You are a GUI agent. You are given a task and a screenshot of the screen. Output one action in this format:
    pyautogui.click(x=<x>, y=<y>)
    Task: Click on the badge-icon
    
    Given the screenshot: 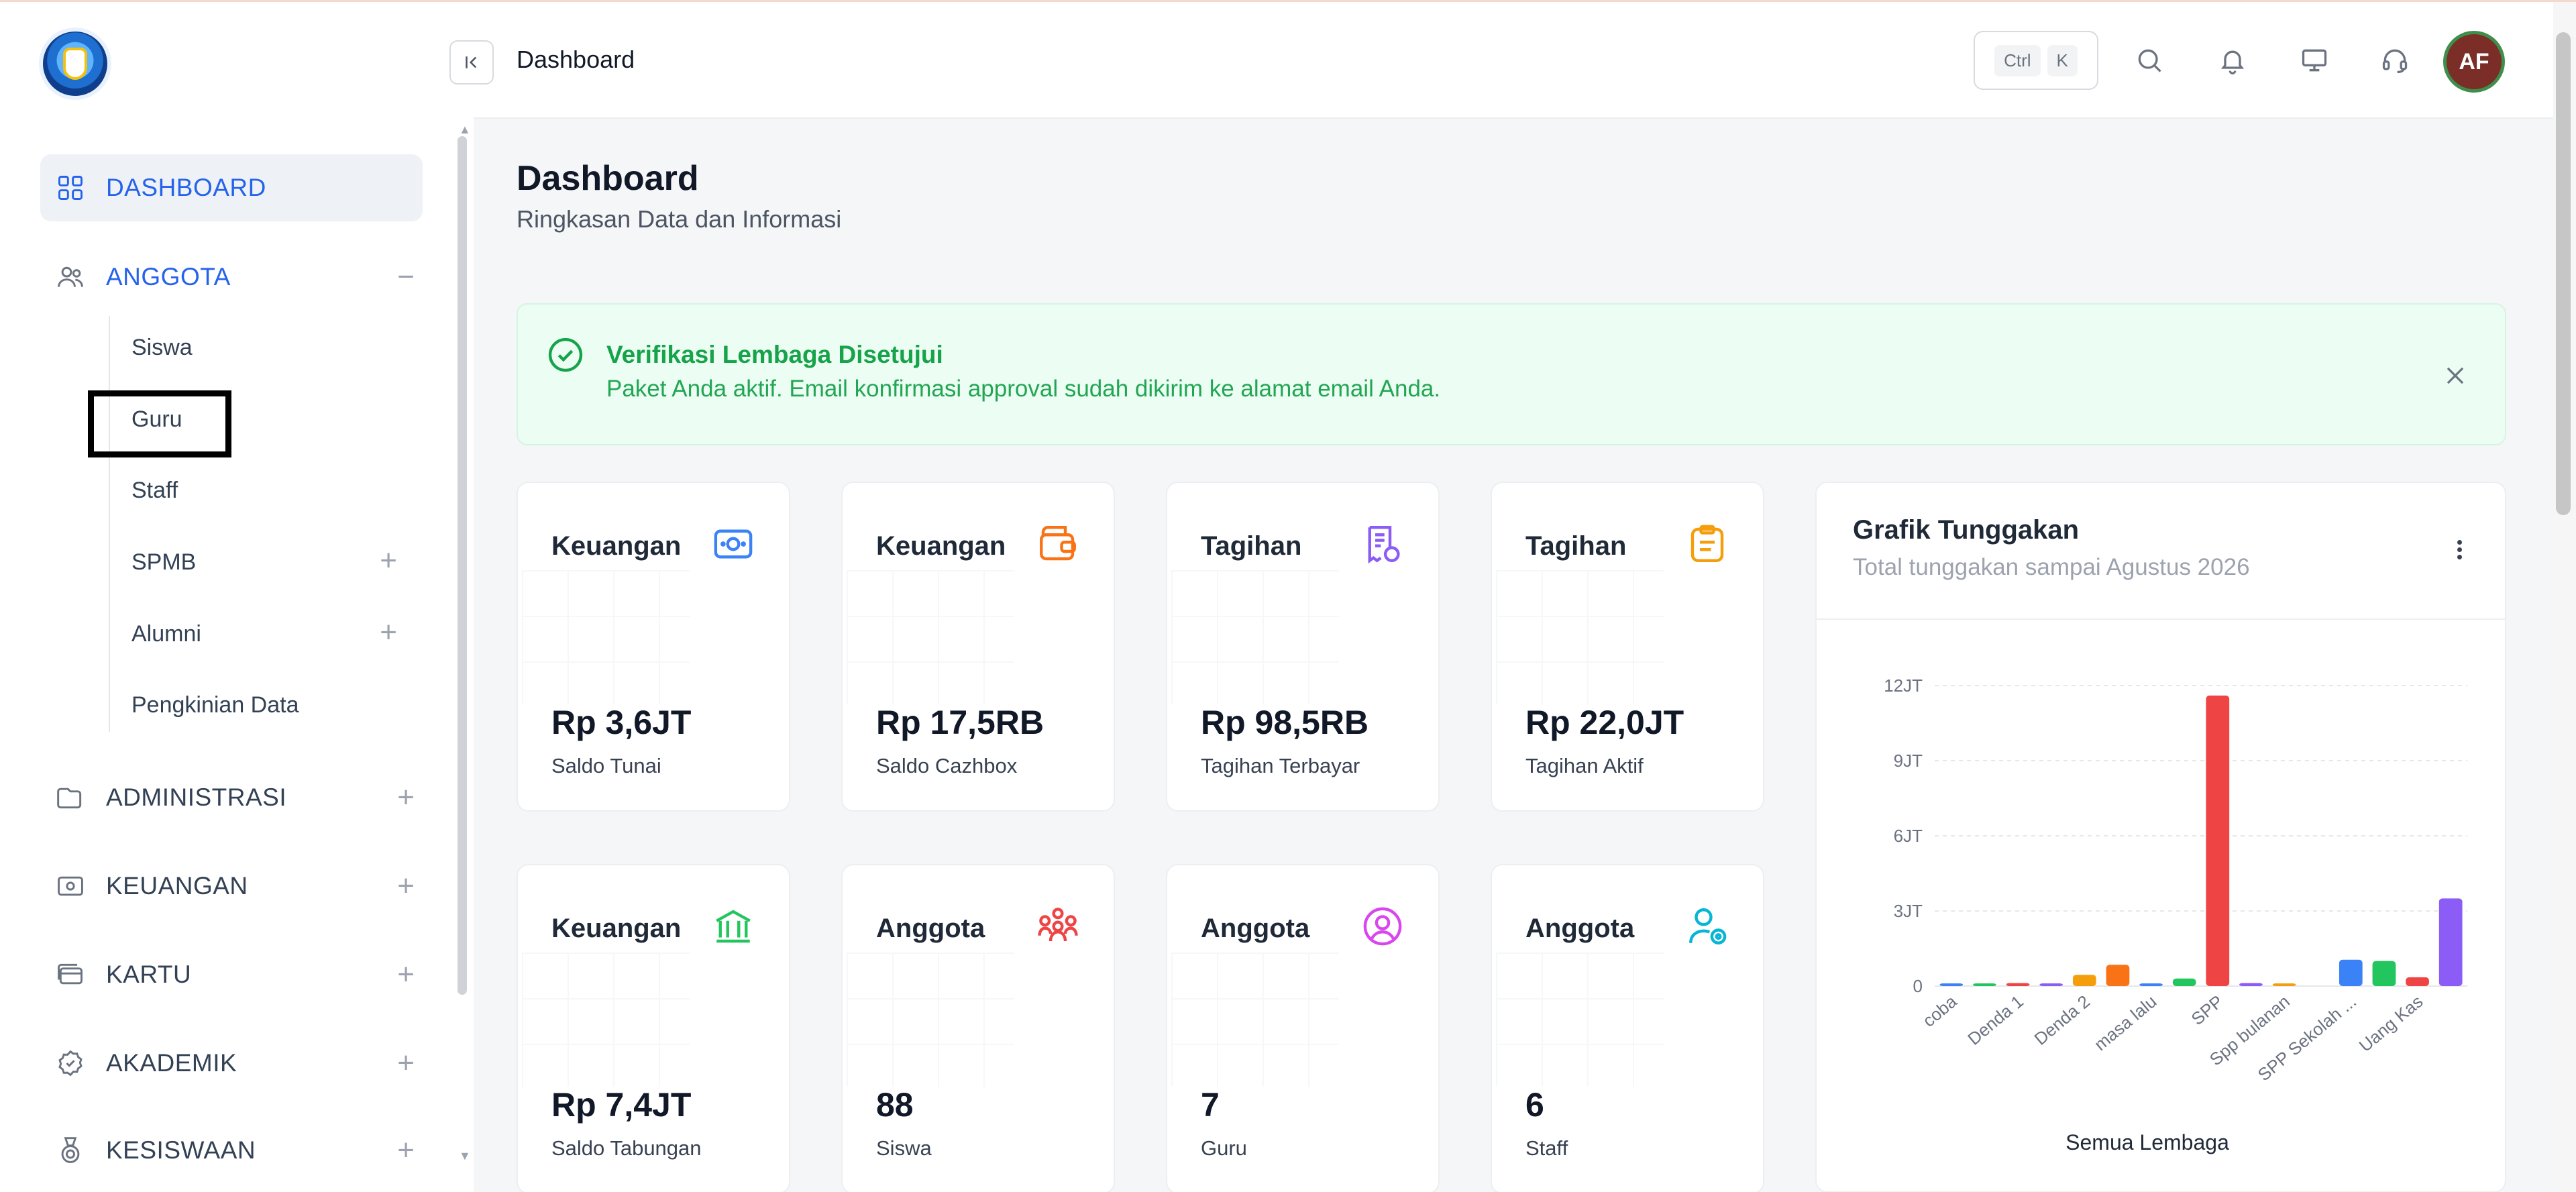 What is the action you would take?
    pyautogui.click(x=70, y=1063)
    